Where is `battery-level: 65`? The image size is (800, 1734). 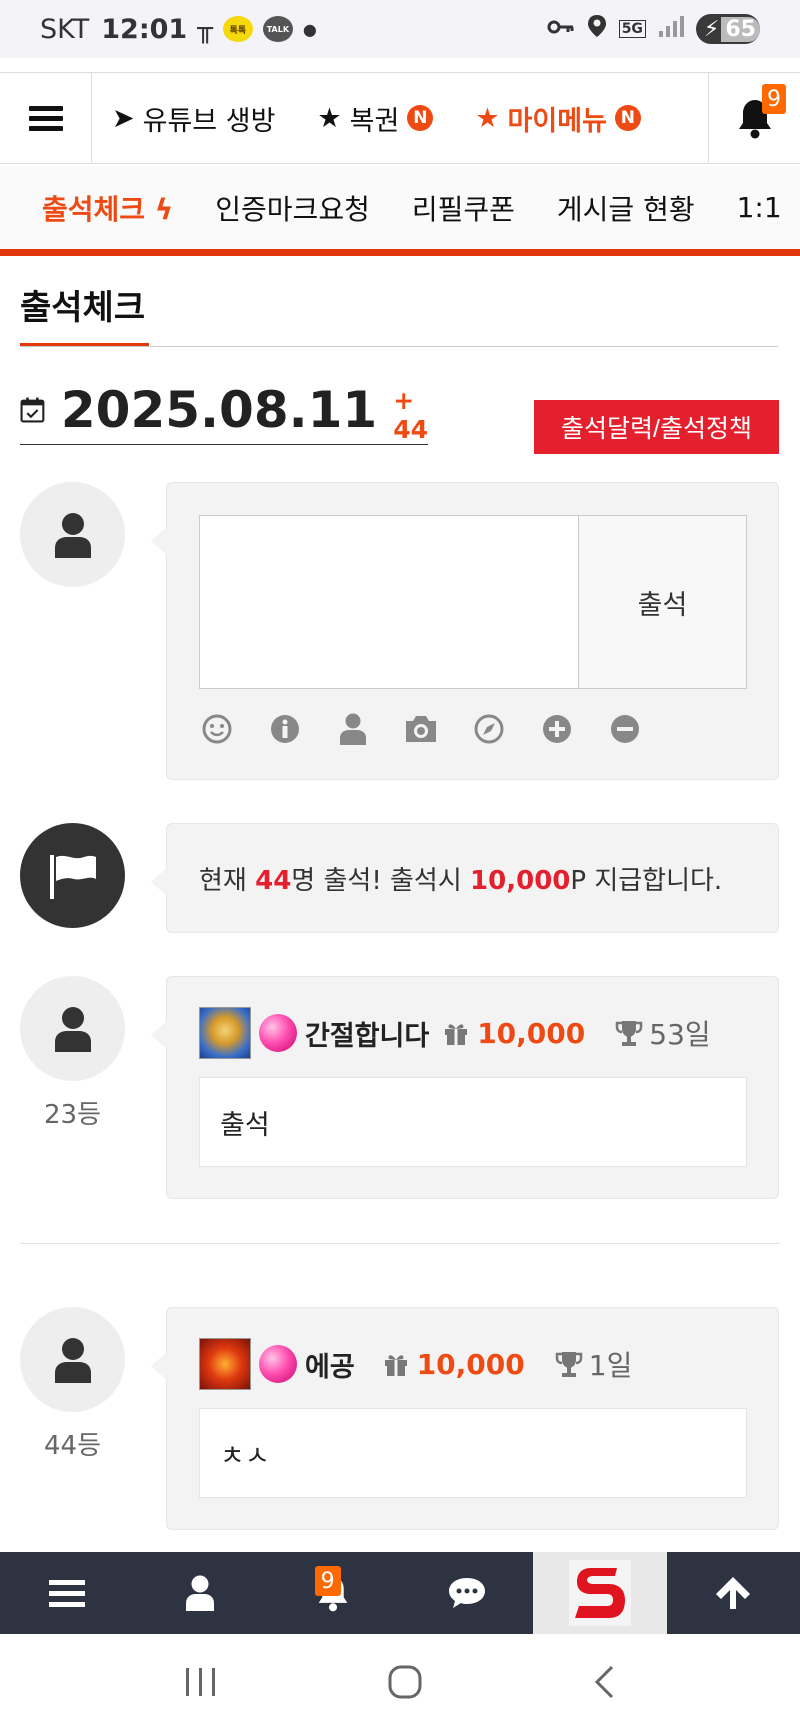 battery-level: 65 is located at coordinates (740, 29).